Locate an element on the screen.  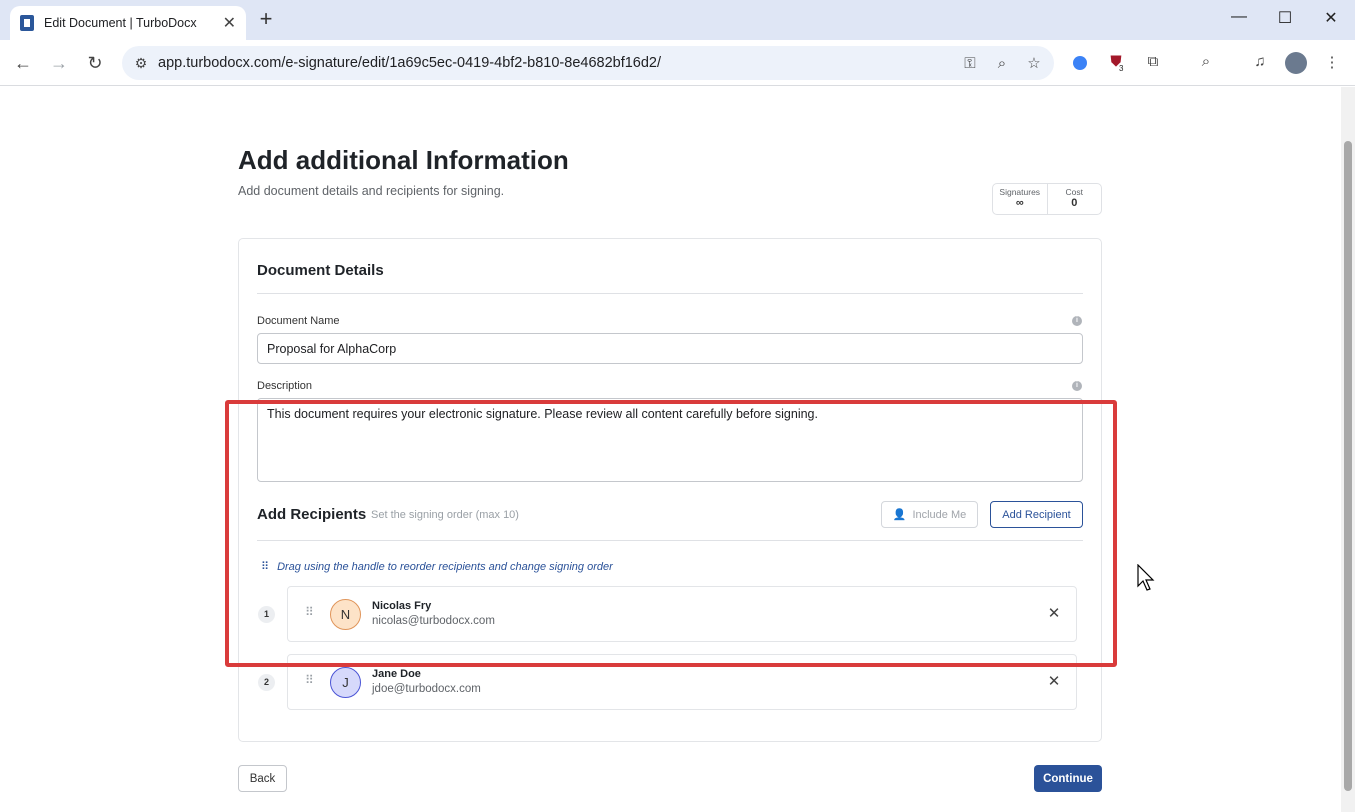
scroll-thumb is located at coordinates (1348, 466).